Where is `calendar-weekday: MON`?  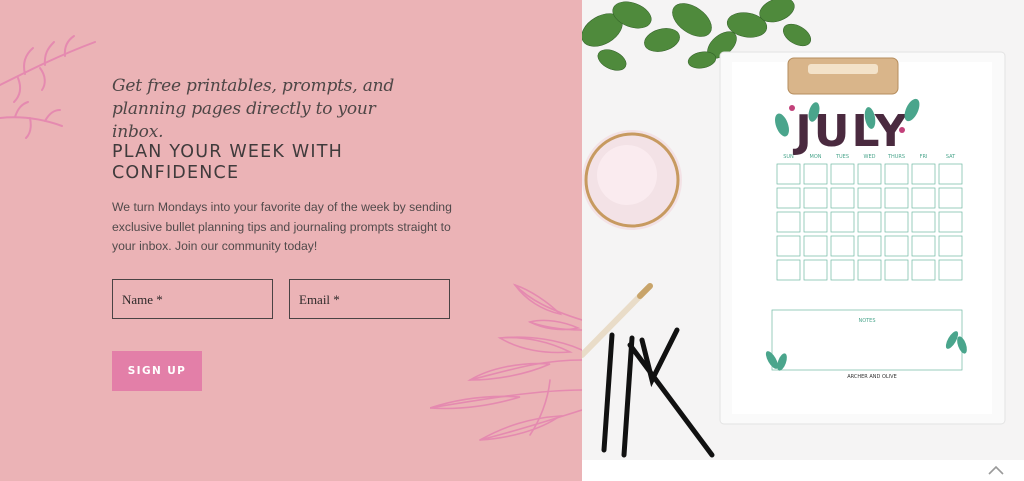
calendar-weekday: MON is located at coordinates (816, 157).